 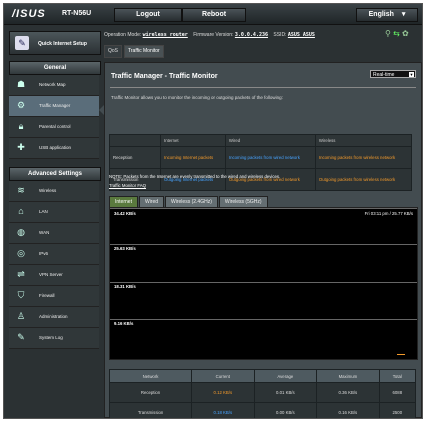 I want to click on sidebar-item-ipv6: ◎ IPv6, so click(x=54, y=254).